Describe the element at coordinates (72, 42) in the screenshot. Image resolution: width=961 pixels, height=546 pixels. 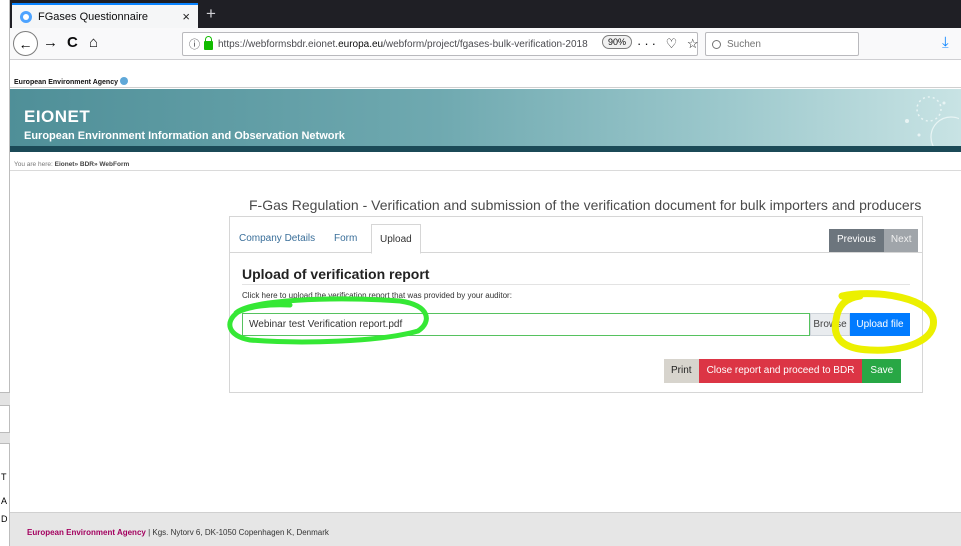
I see `reload-button: C` at that location.